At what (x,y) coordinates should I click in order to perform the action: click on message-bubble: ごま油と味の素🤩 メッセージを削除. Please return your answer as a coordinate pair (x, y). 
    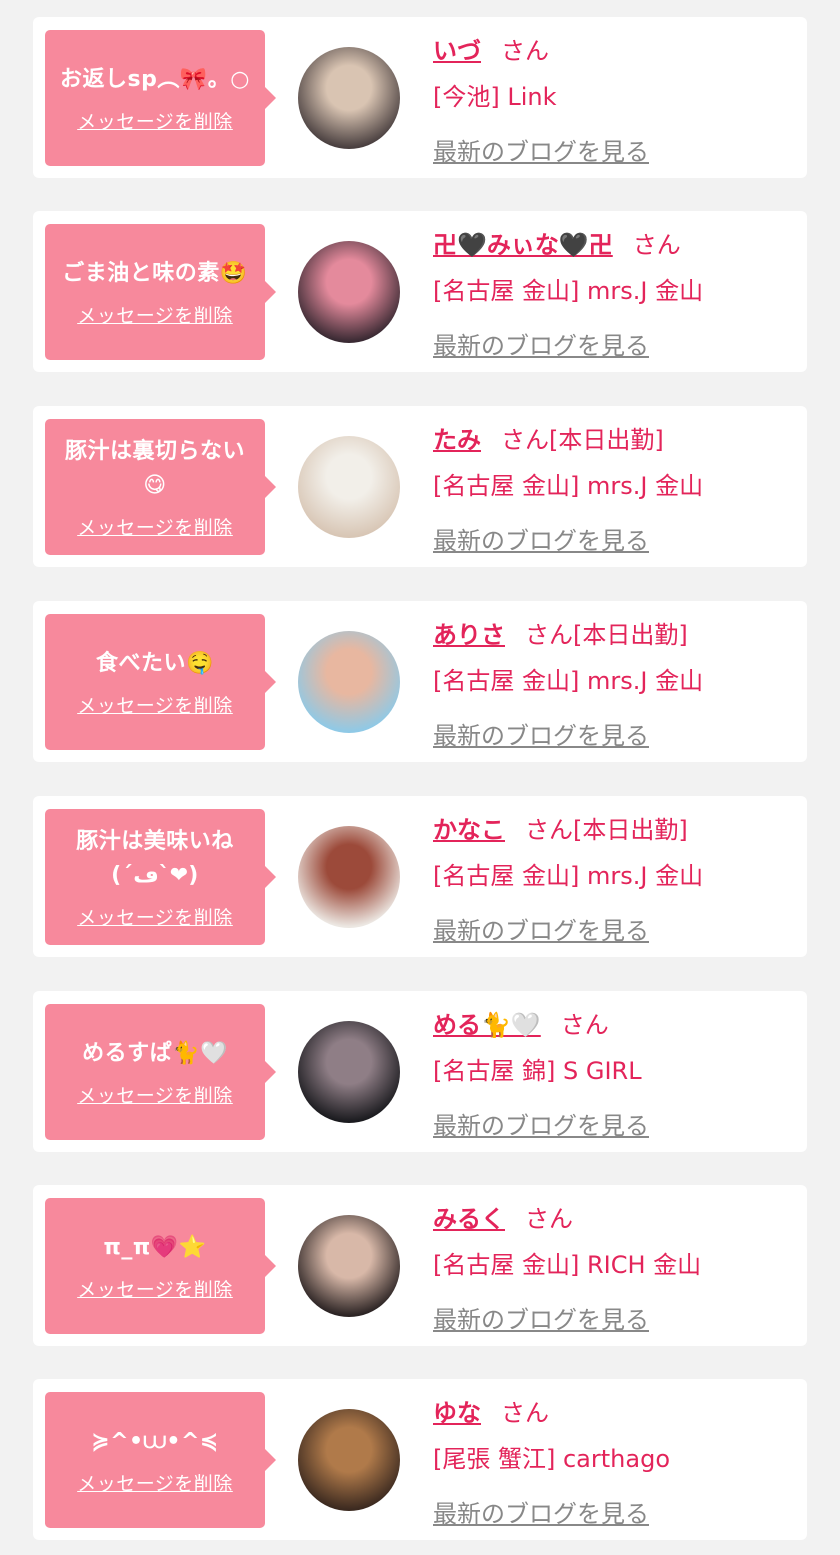
    Looking at the image, I should click on (160, 292).